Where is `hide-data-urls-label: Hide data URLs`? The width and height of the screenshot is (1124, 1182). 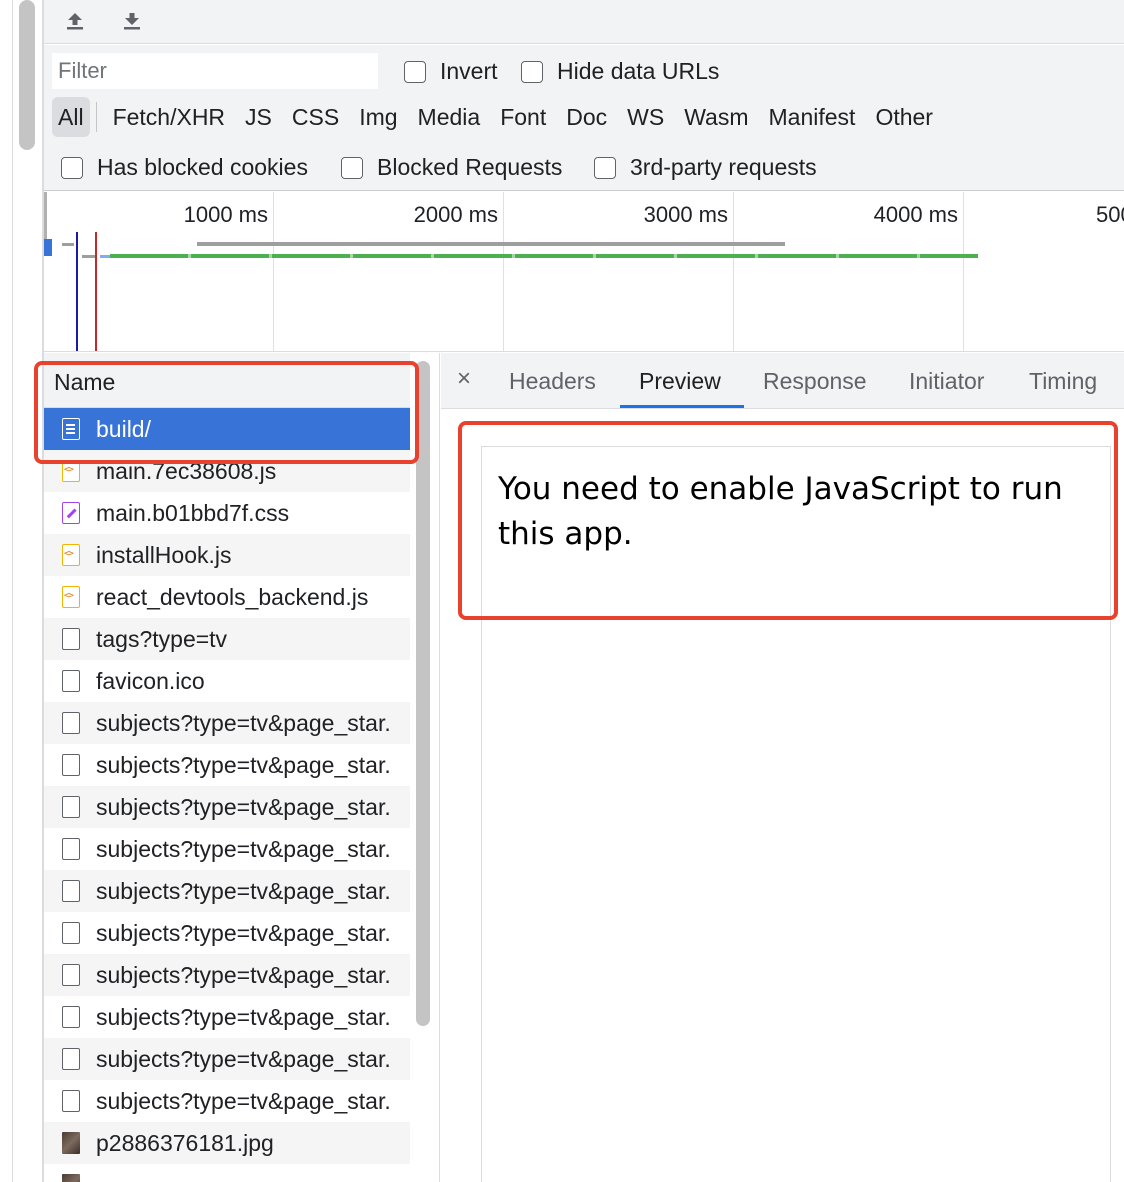 hide-data-urls-label: Hide data URLs is located at coordinates (638, 71).